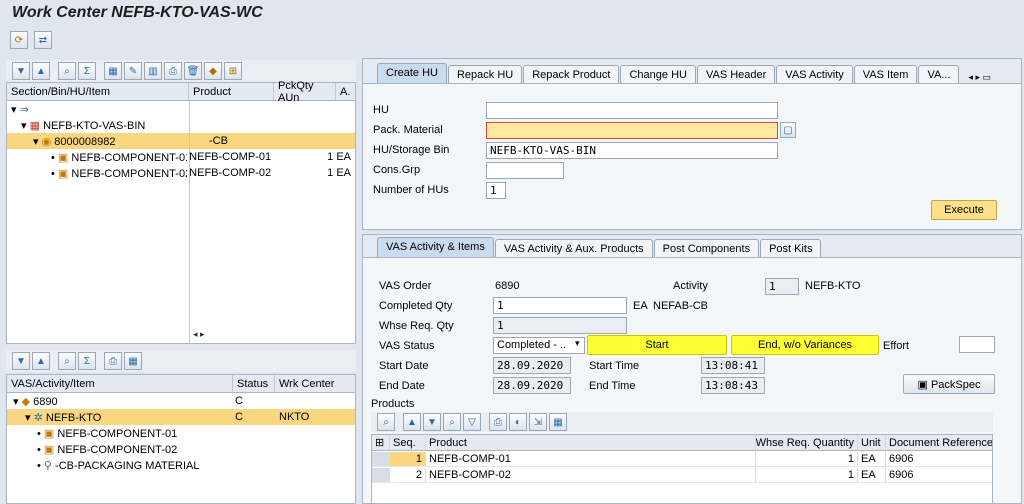  Describe the element at coordinates (924, 385) in the screenshot. I see `packspec-icon: ▣` at that location.